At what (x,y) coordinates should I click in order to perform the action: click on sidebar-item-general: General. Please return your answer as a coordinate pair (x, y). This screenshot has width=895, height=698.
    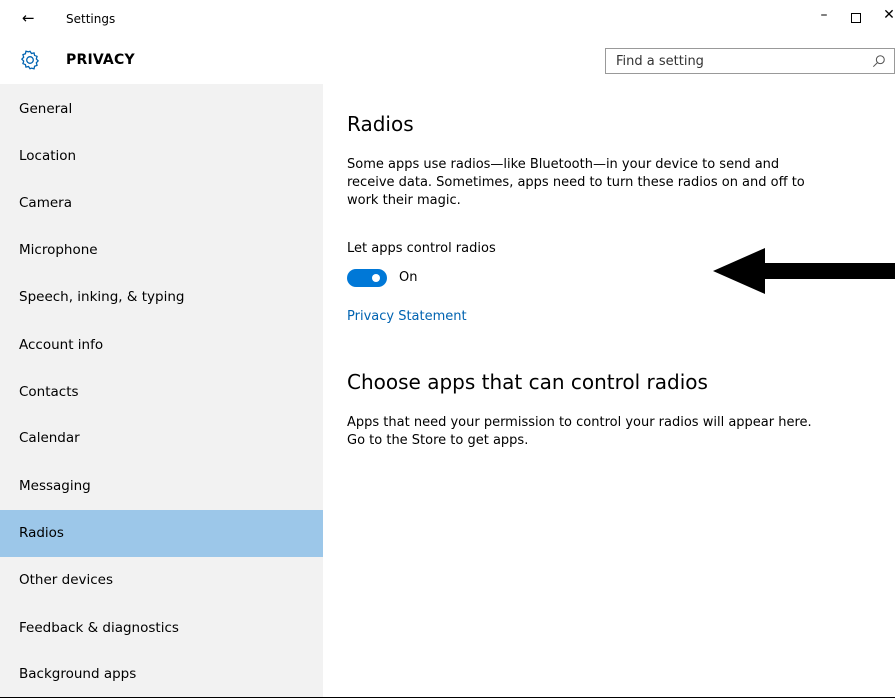
    Looking at the image, I should click on (161, 109).